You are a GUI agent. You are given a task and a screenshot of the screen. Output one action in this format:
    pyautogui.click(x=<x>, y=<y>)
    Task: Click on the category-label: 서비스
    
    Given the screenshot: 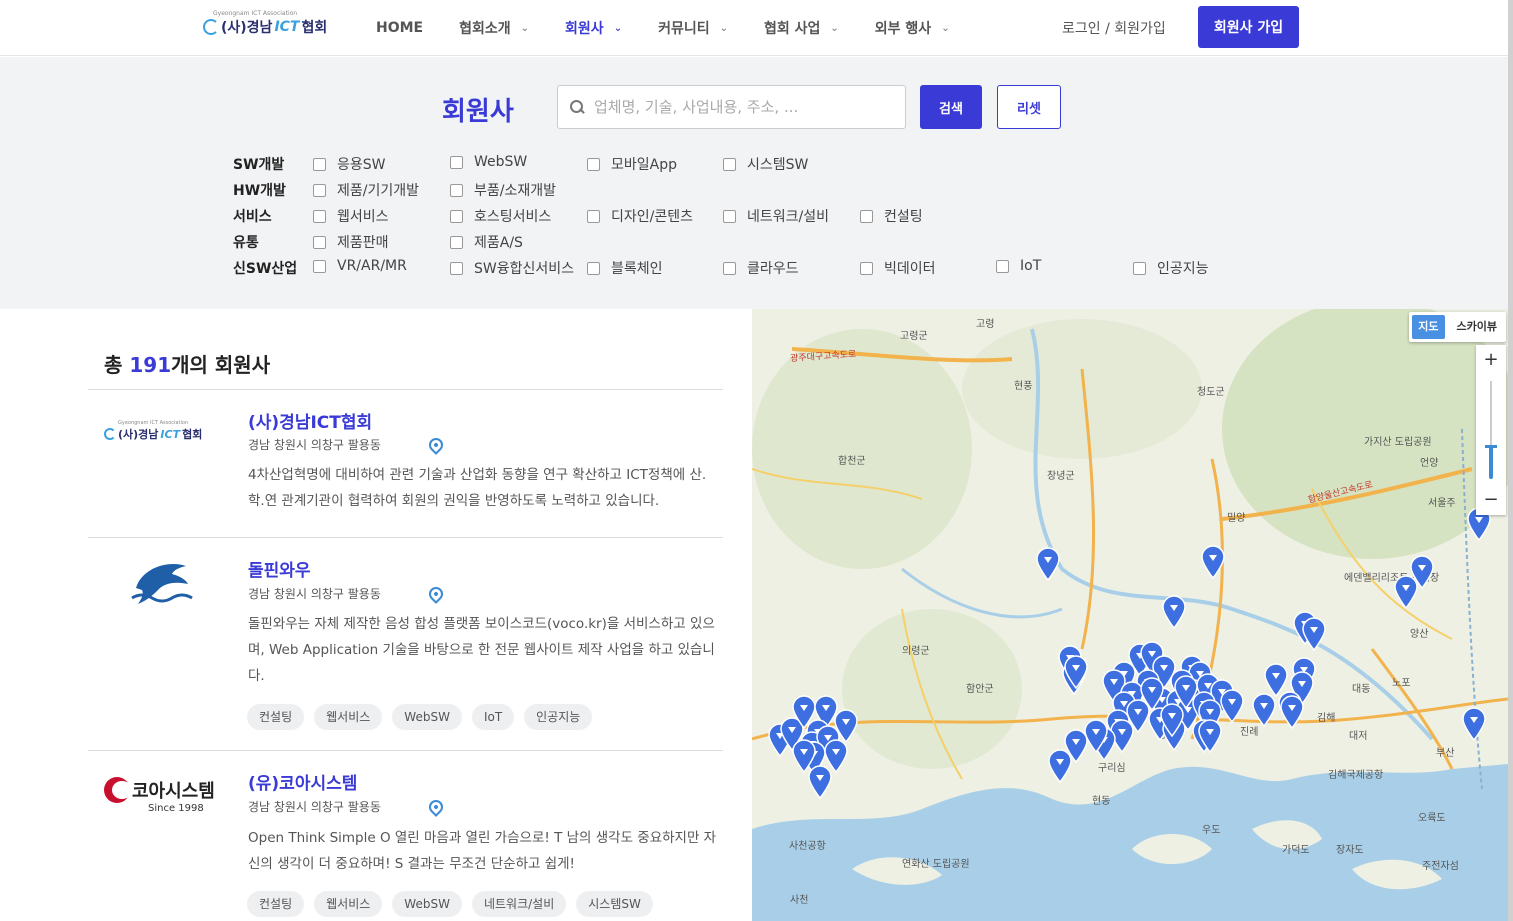 What is the action you would take?
    pyautogui.click(x=252, y=217)
    